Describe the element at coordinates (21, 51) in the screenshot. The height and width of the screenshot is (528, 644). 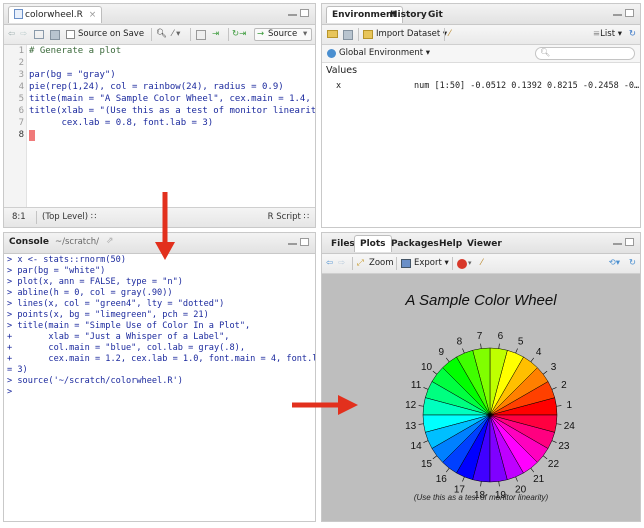
I see `line-number: 1` at that location.